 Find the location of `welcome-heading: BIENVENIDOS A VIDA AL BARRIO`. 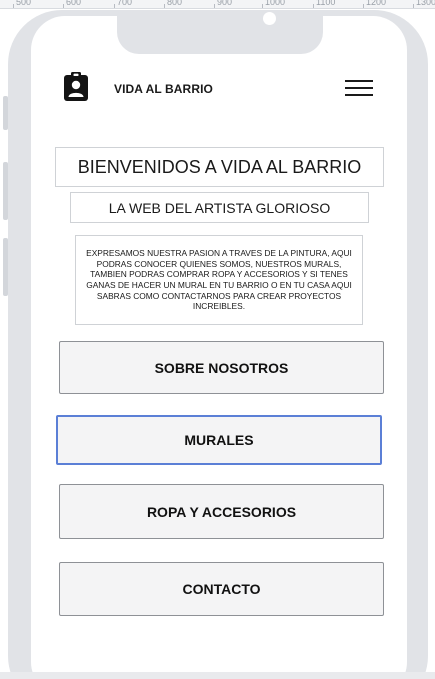

welcome-heading: BIENVENIDOS A VIDA AL BARRIO is located at coordinates (219, 167).